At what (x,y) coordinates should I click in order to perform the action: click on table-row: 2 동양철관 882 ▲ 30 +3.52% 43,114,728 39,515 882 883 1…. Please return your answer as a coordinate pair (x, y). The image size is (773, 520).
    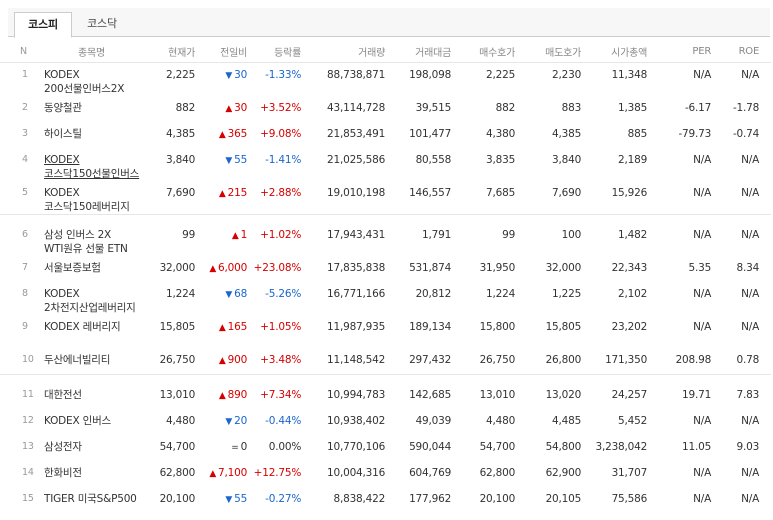
    Looking at the image, I should click on (385, 109).